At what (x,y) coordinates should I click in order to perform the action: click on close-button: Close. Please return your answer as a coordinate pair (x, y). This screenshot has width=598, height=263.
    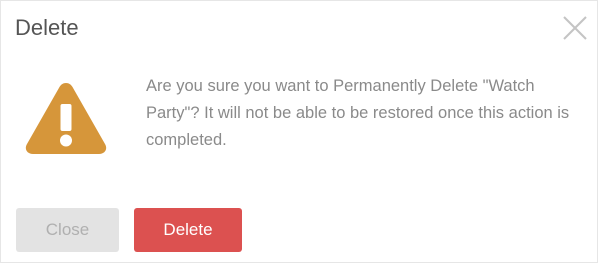
    Looking at the image, I should click on (67, 230).